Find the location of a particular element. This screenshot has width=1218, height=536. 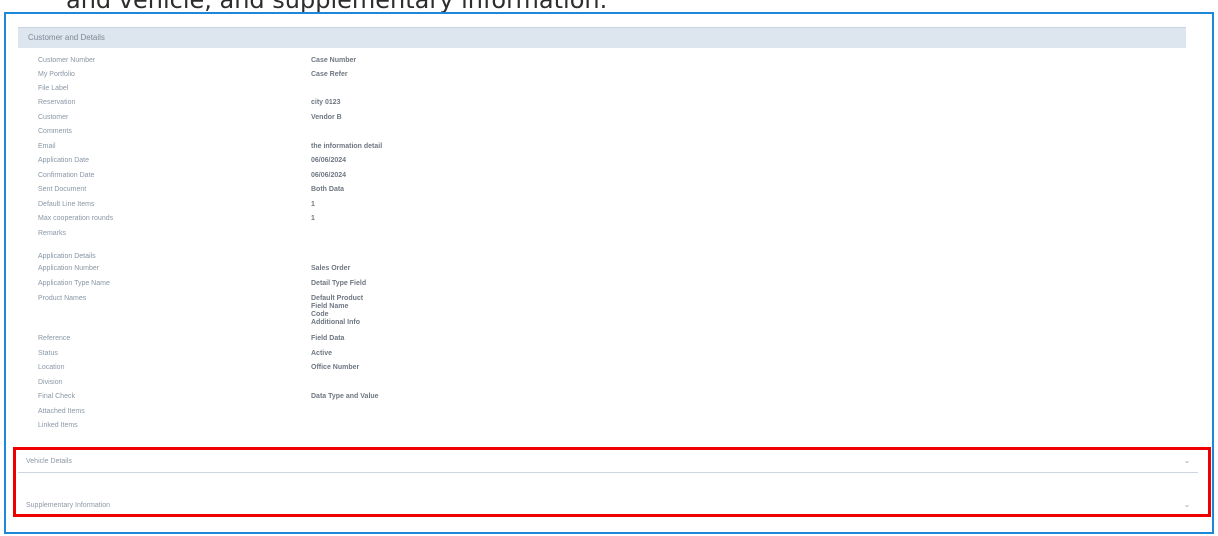

detail-value: Active is located at coordinates (322, 353).